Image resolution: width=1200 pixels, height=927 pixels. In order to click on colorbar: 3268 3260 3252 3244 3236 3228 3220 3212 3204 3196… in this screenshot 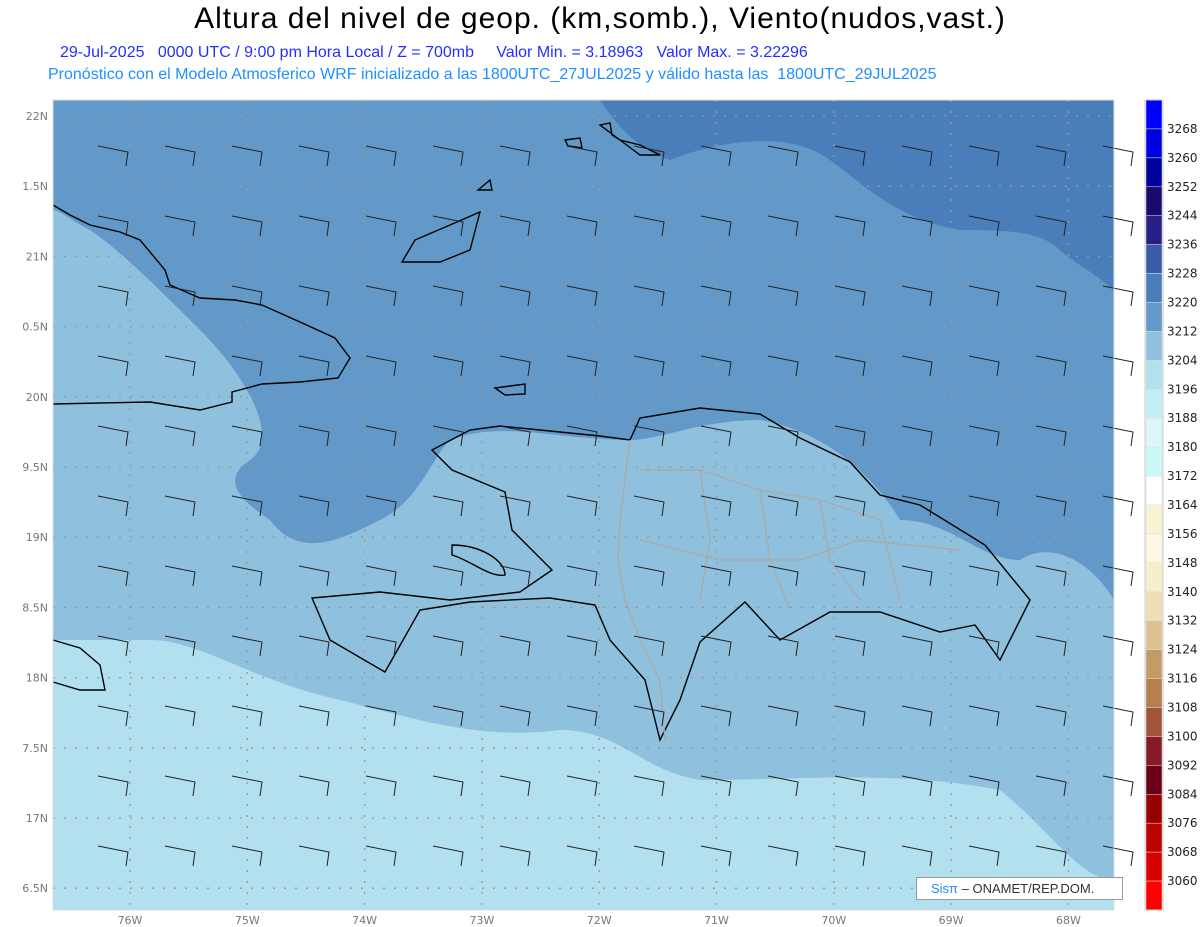, I will do `click(1171, 505)`.